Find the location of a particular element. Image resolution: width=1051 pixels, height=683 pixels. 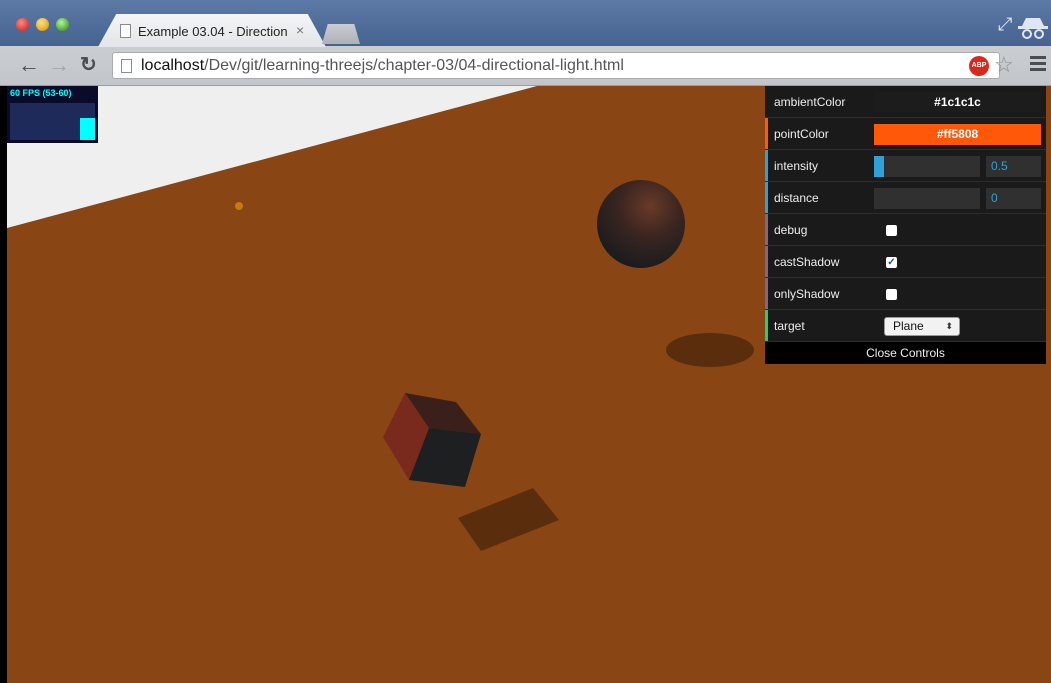

target-select: Plane ⬍ is located at coordinates (922, 326).